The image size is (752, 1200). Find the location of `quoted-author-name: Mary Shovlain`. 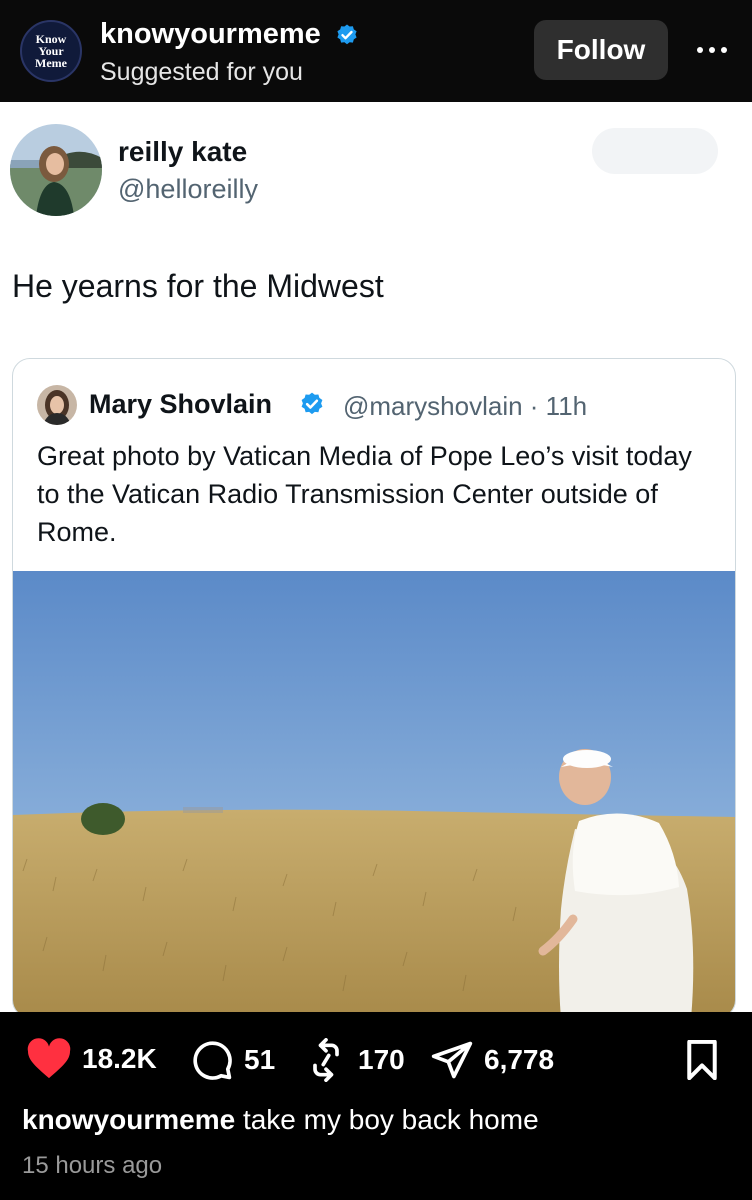

quoted-author-name: Mary Shovlain is located at coordinates (181, 404).